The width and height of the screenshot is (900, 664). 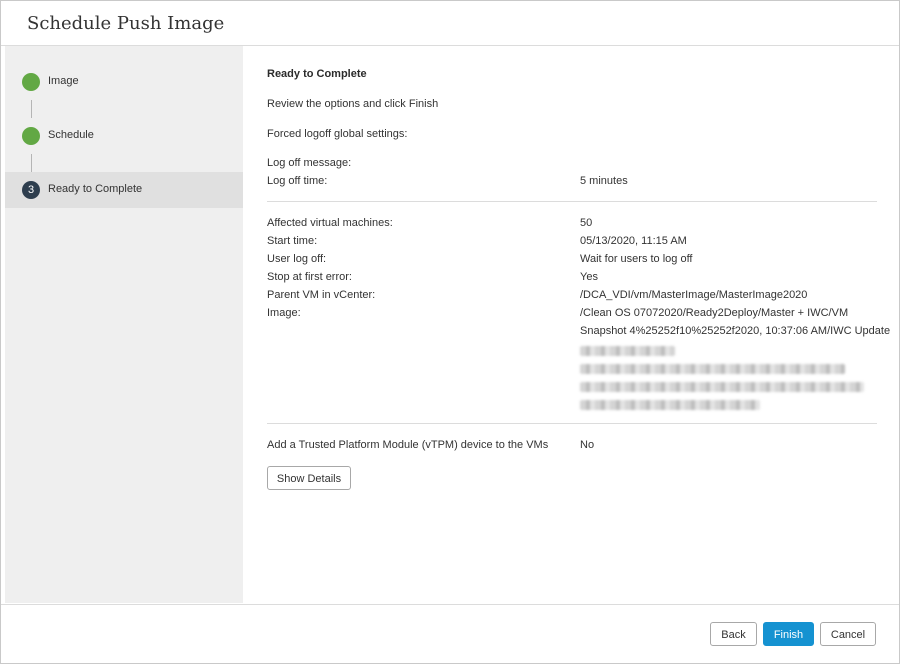 I want to click on step-ready-to-complete: 3 Ready to Complete, so click(x=124, y=190).